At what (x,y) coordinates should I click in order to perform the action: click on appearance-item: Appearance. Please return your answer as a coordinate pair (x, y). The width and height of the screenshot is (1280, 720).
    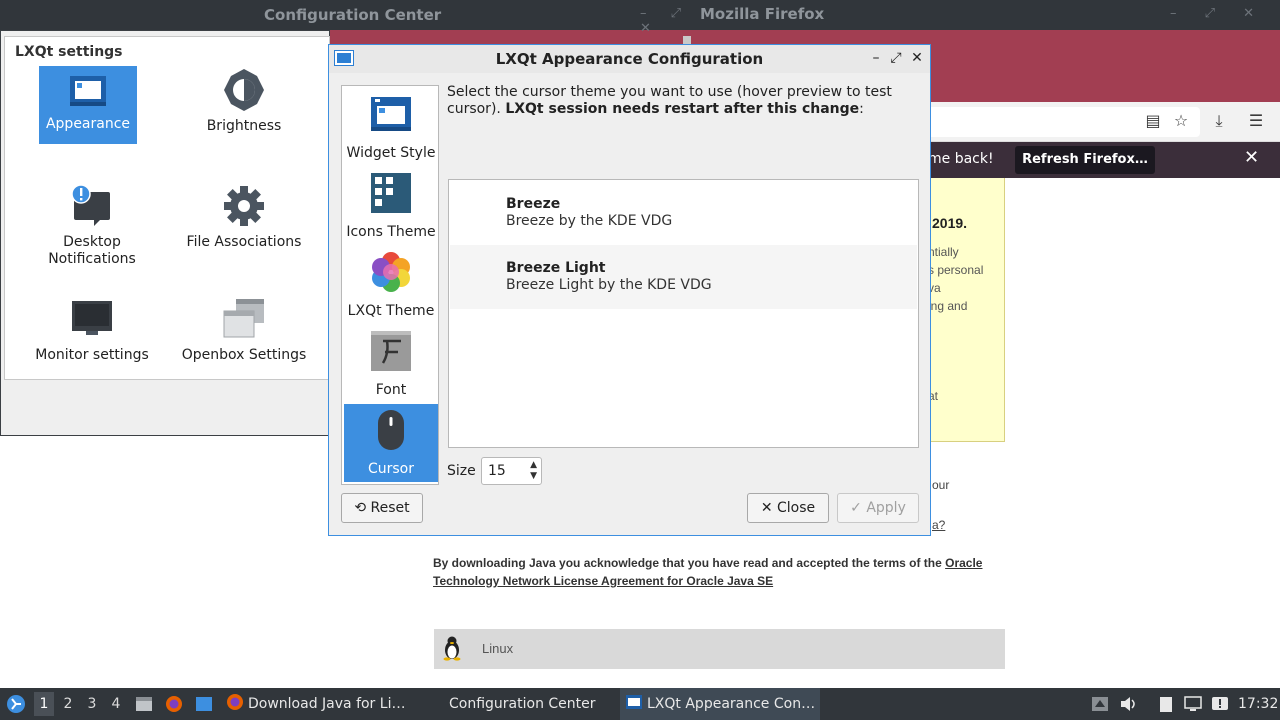
    Looking at the image, I should click on (88, 105).